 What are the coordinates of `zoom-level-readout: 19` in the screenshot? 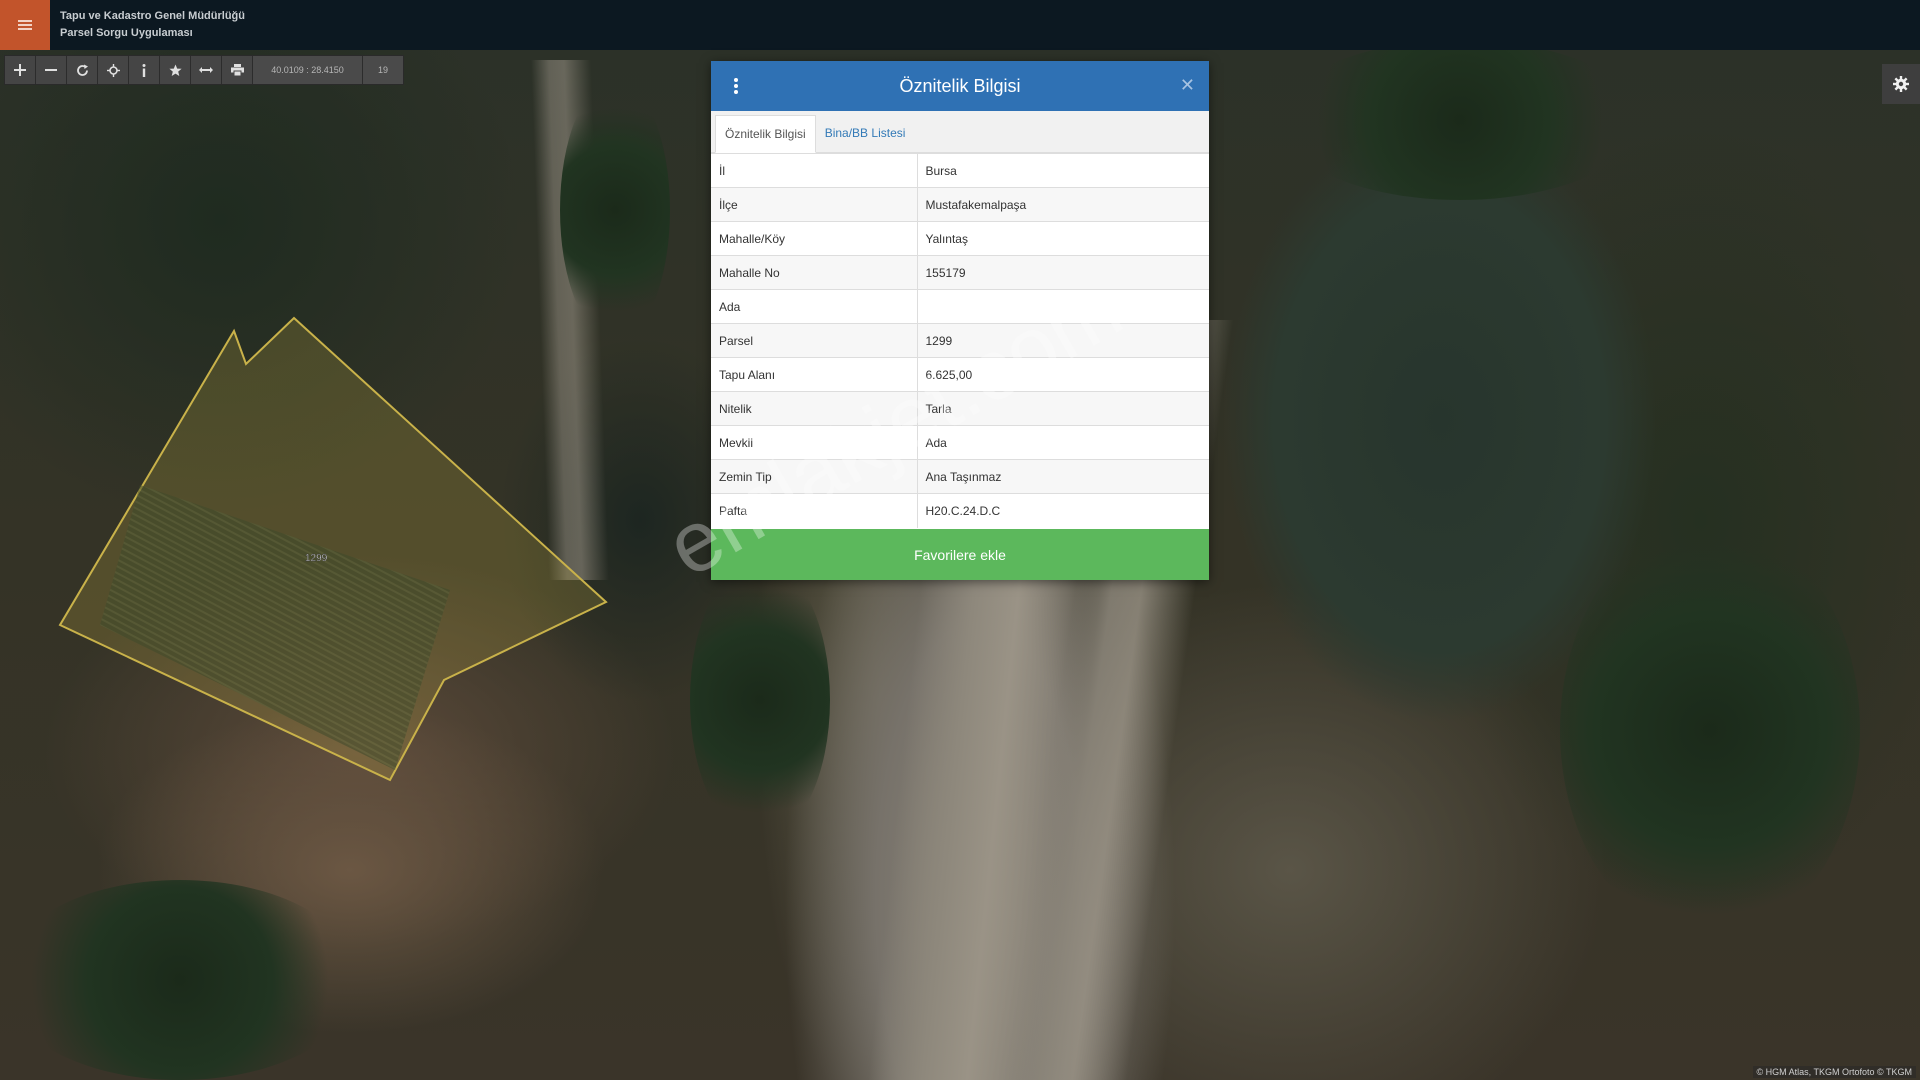 It's located at (383, 70).